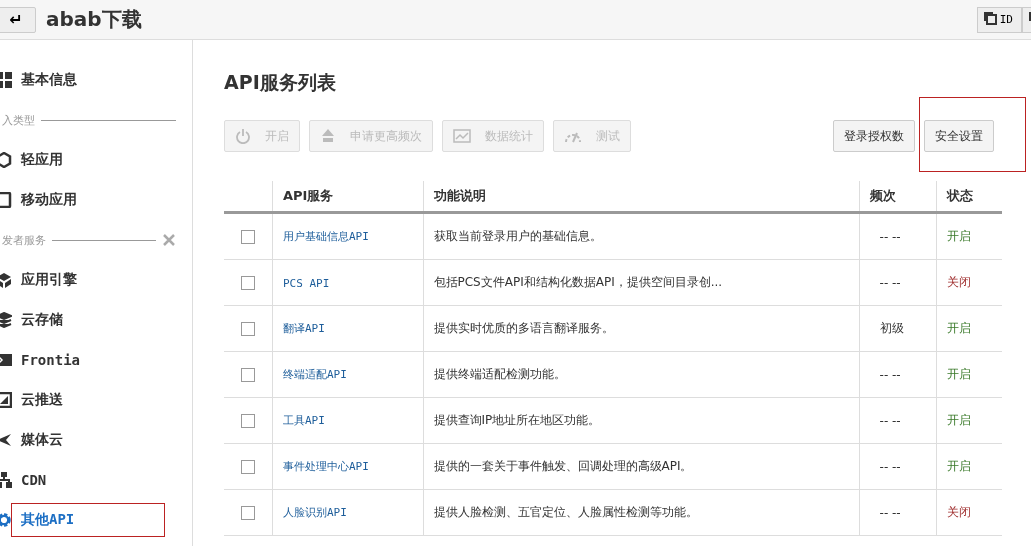  What do you see at coordinates (315, 374) in the screenshot?
I see `api-name-link: 终端适配API` at bounding box center [315, 374].